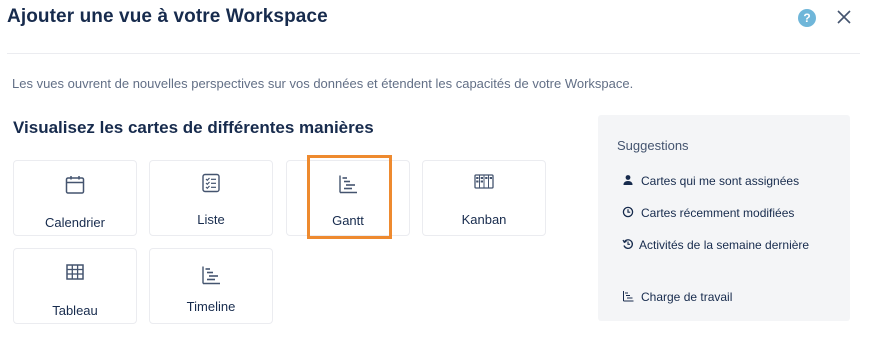  Describe the element at coordinates (724, 245) in the screenshot. I see `suggestion-label: Activités de la semaine dernière` at that location.